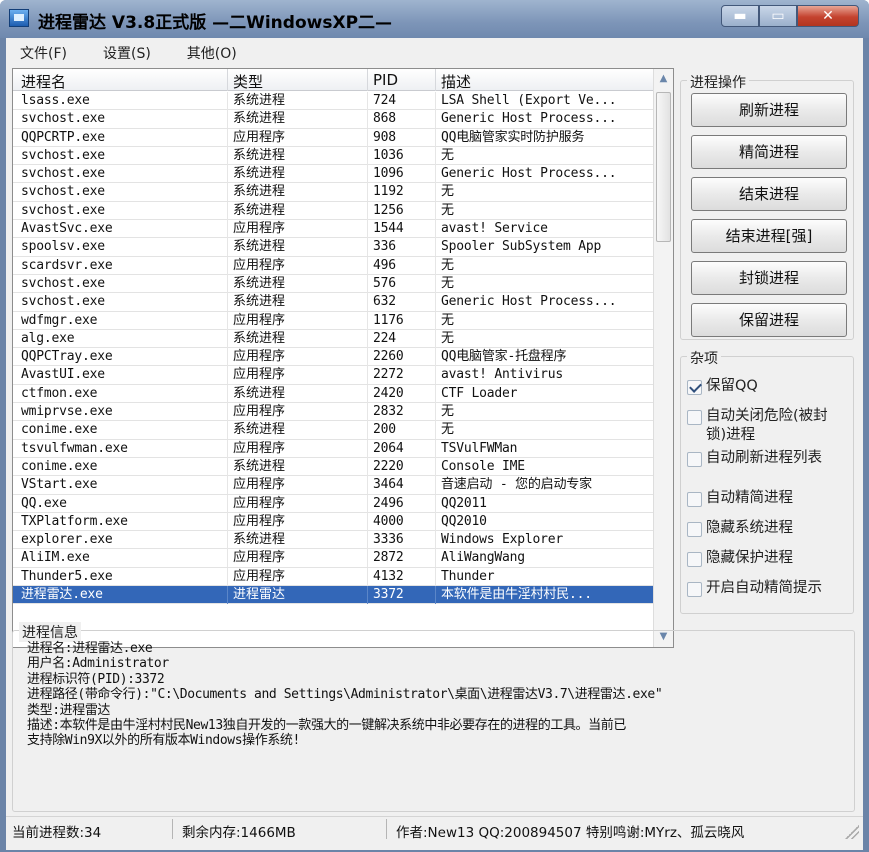  Describe the element at coordinates (388, 174) in the screenshot. I see `process-pid-cell: 1096` at that location.